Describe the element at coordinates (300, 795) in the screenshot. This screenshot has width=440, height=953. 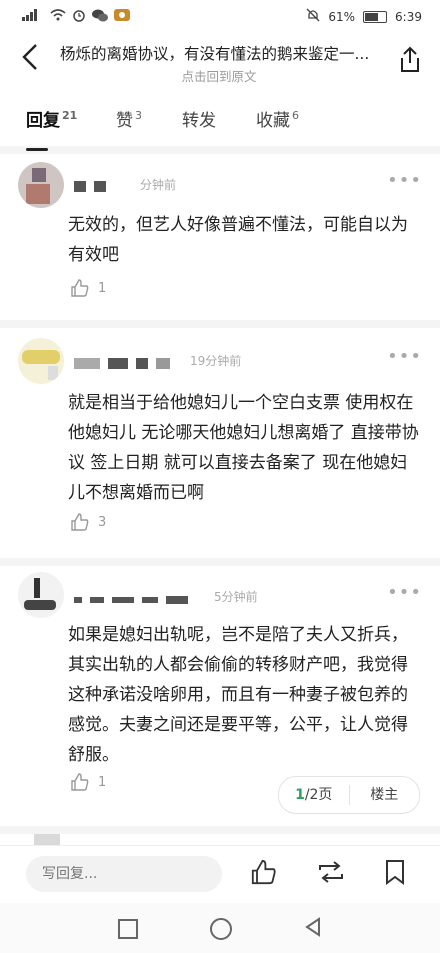
I see `current-page: 1` at that location.